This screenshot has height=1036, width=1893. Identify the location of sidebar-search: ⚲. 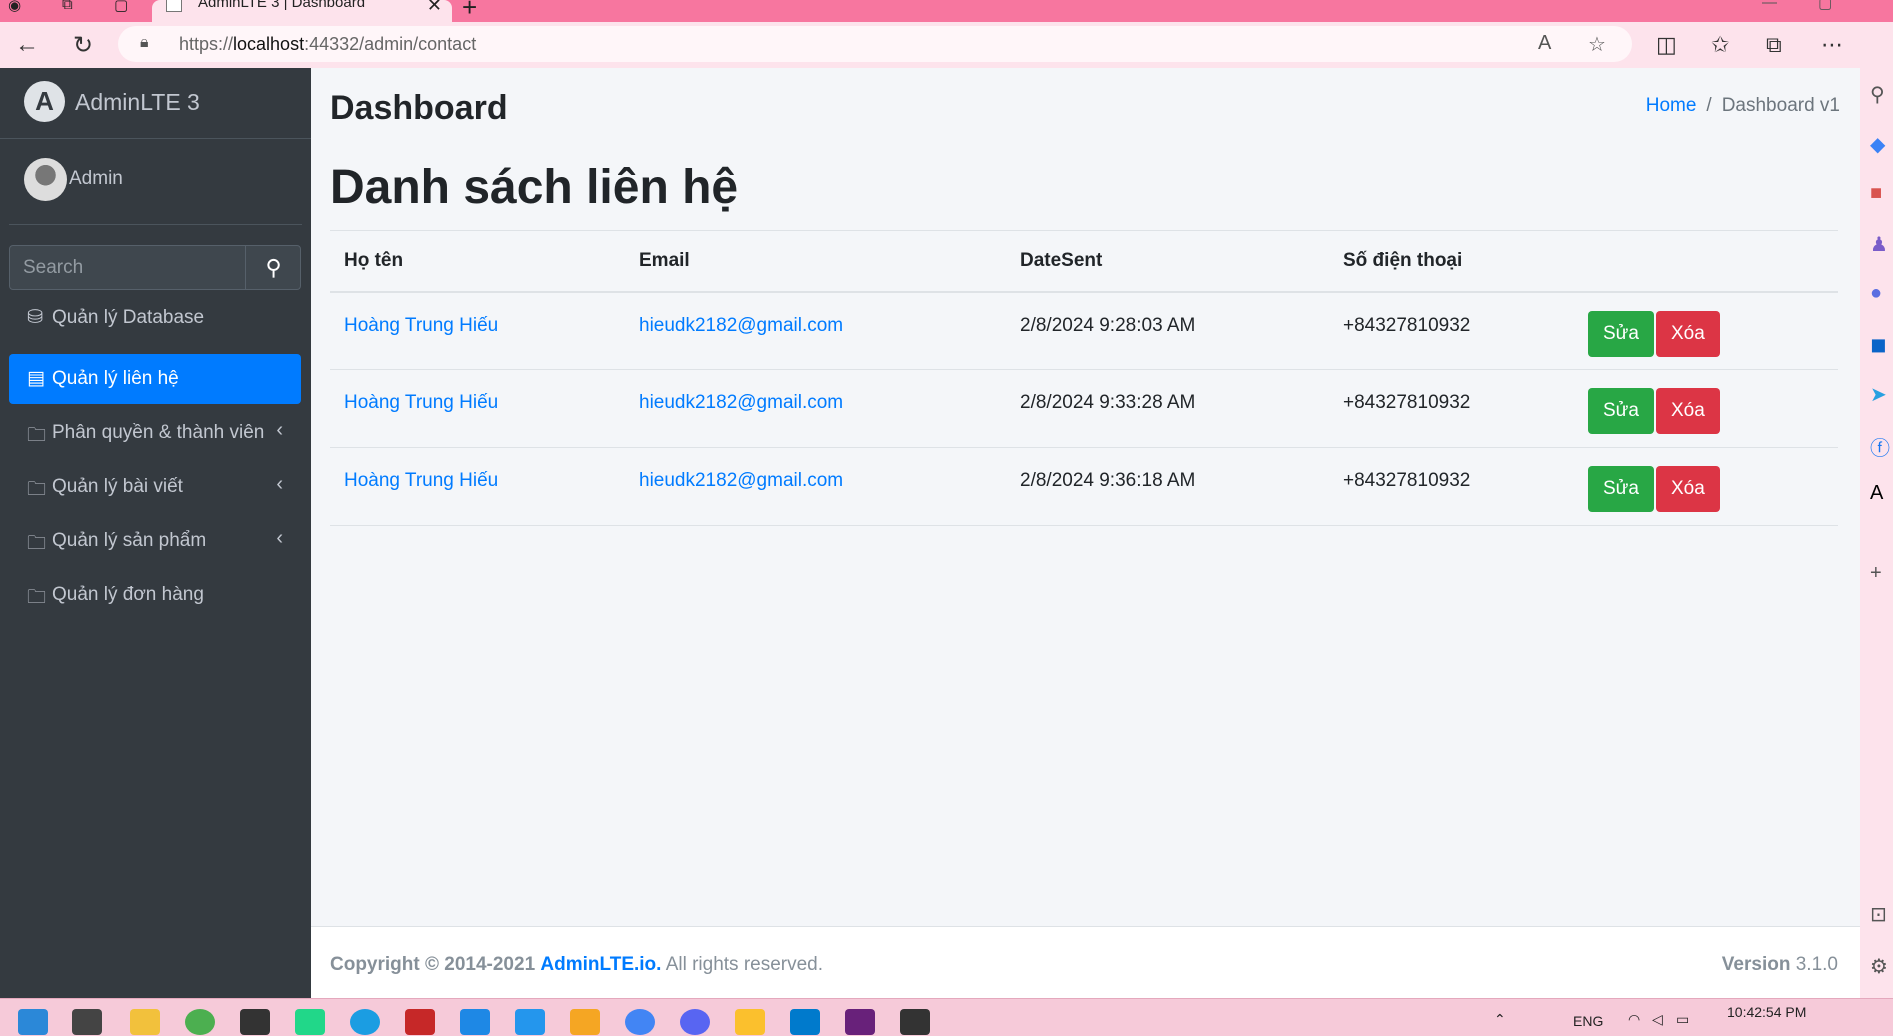
(155, 267).